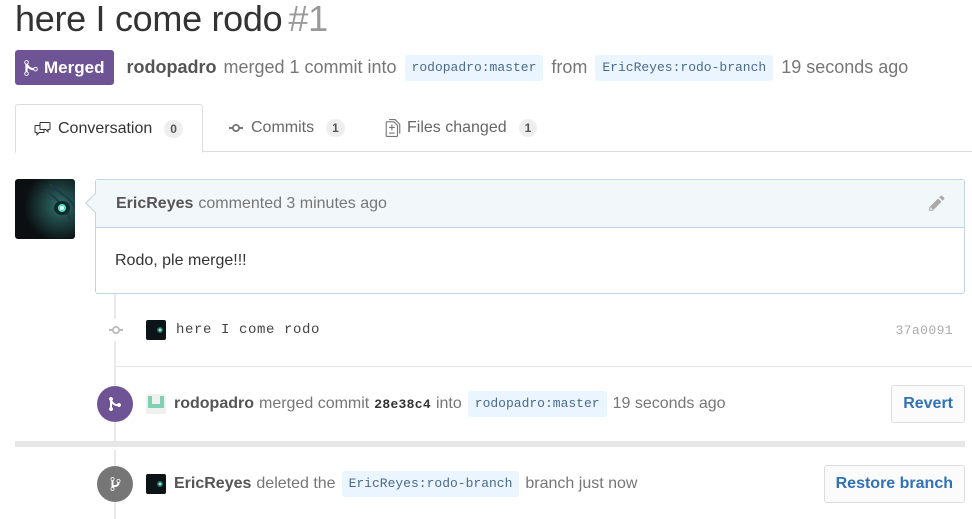  Describe the element at coordinates (296, 483) in the screenshot. I see `delete-event-text: deleted the` at that location.